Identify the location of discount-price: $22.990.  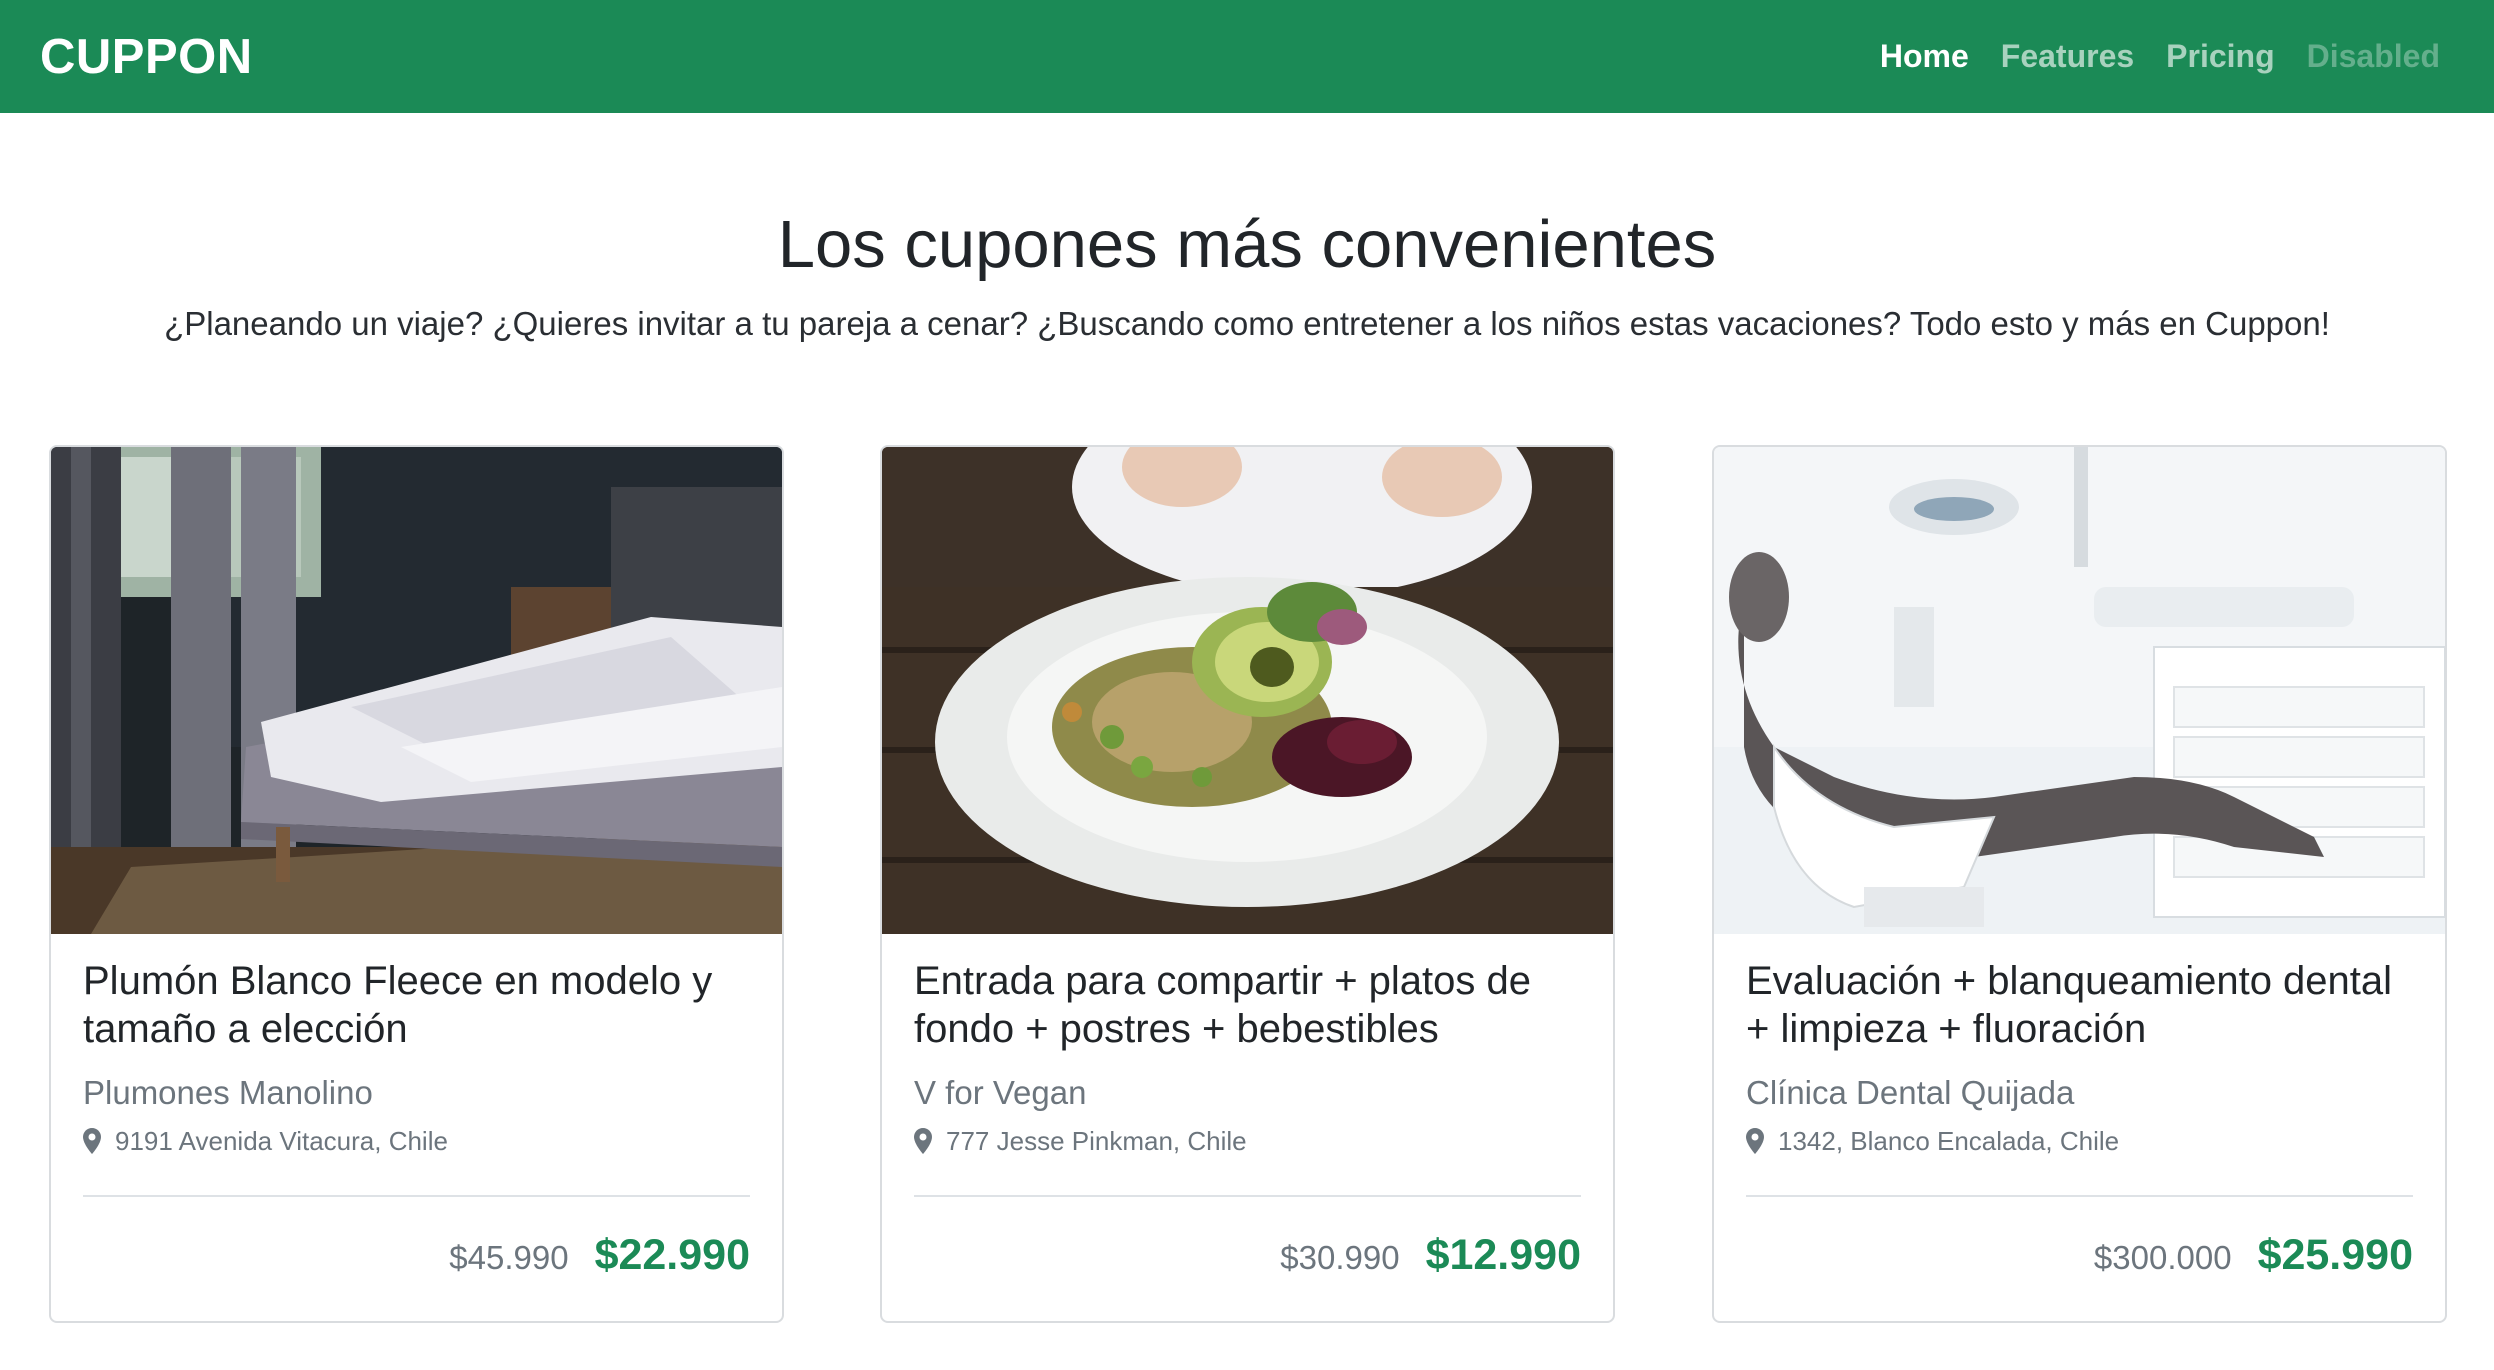
(672, 1255).